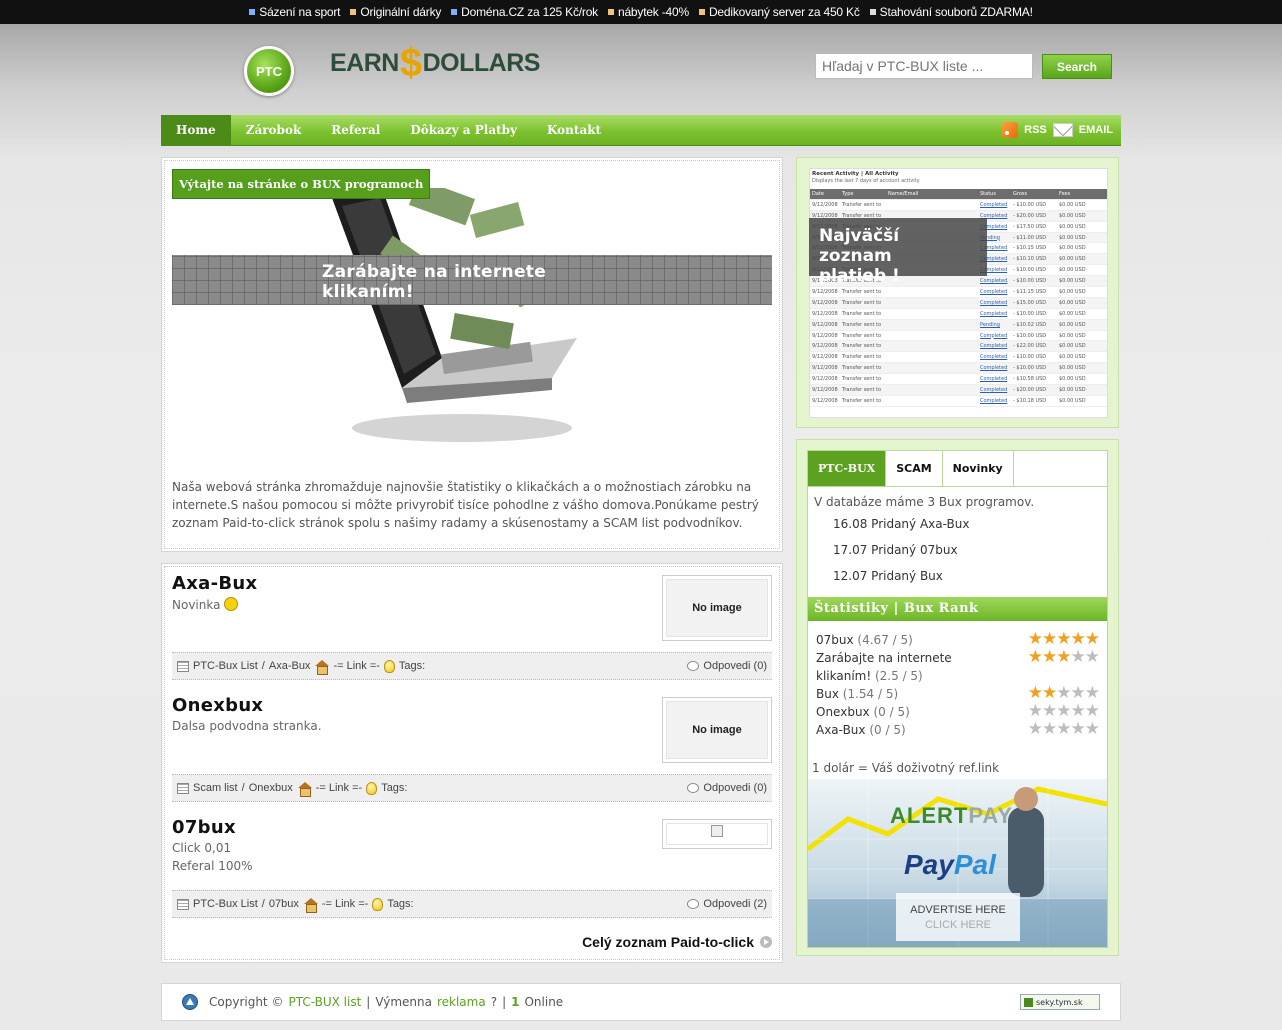 The image size is (1282, 1030). Describe the element at coordinates (271, 788) in the screenshot. I see `post-name-link: Onexbux` at that location.